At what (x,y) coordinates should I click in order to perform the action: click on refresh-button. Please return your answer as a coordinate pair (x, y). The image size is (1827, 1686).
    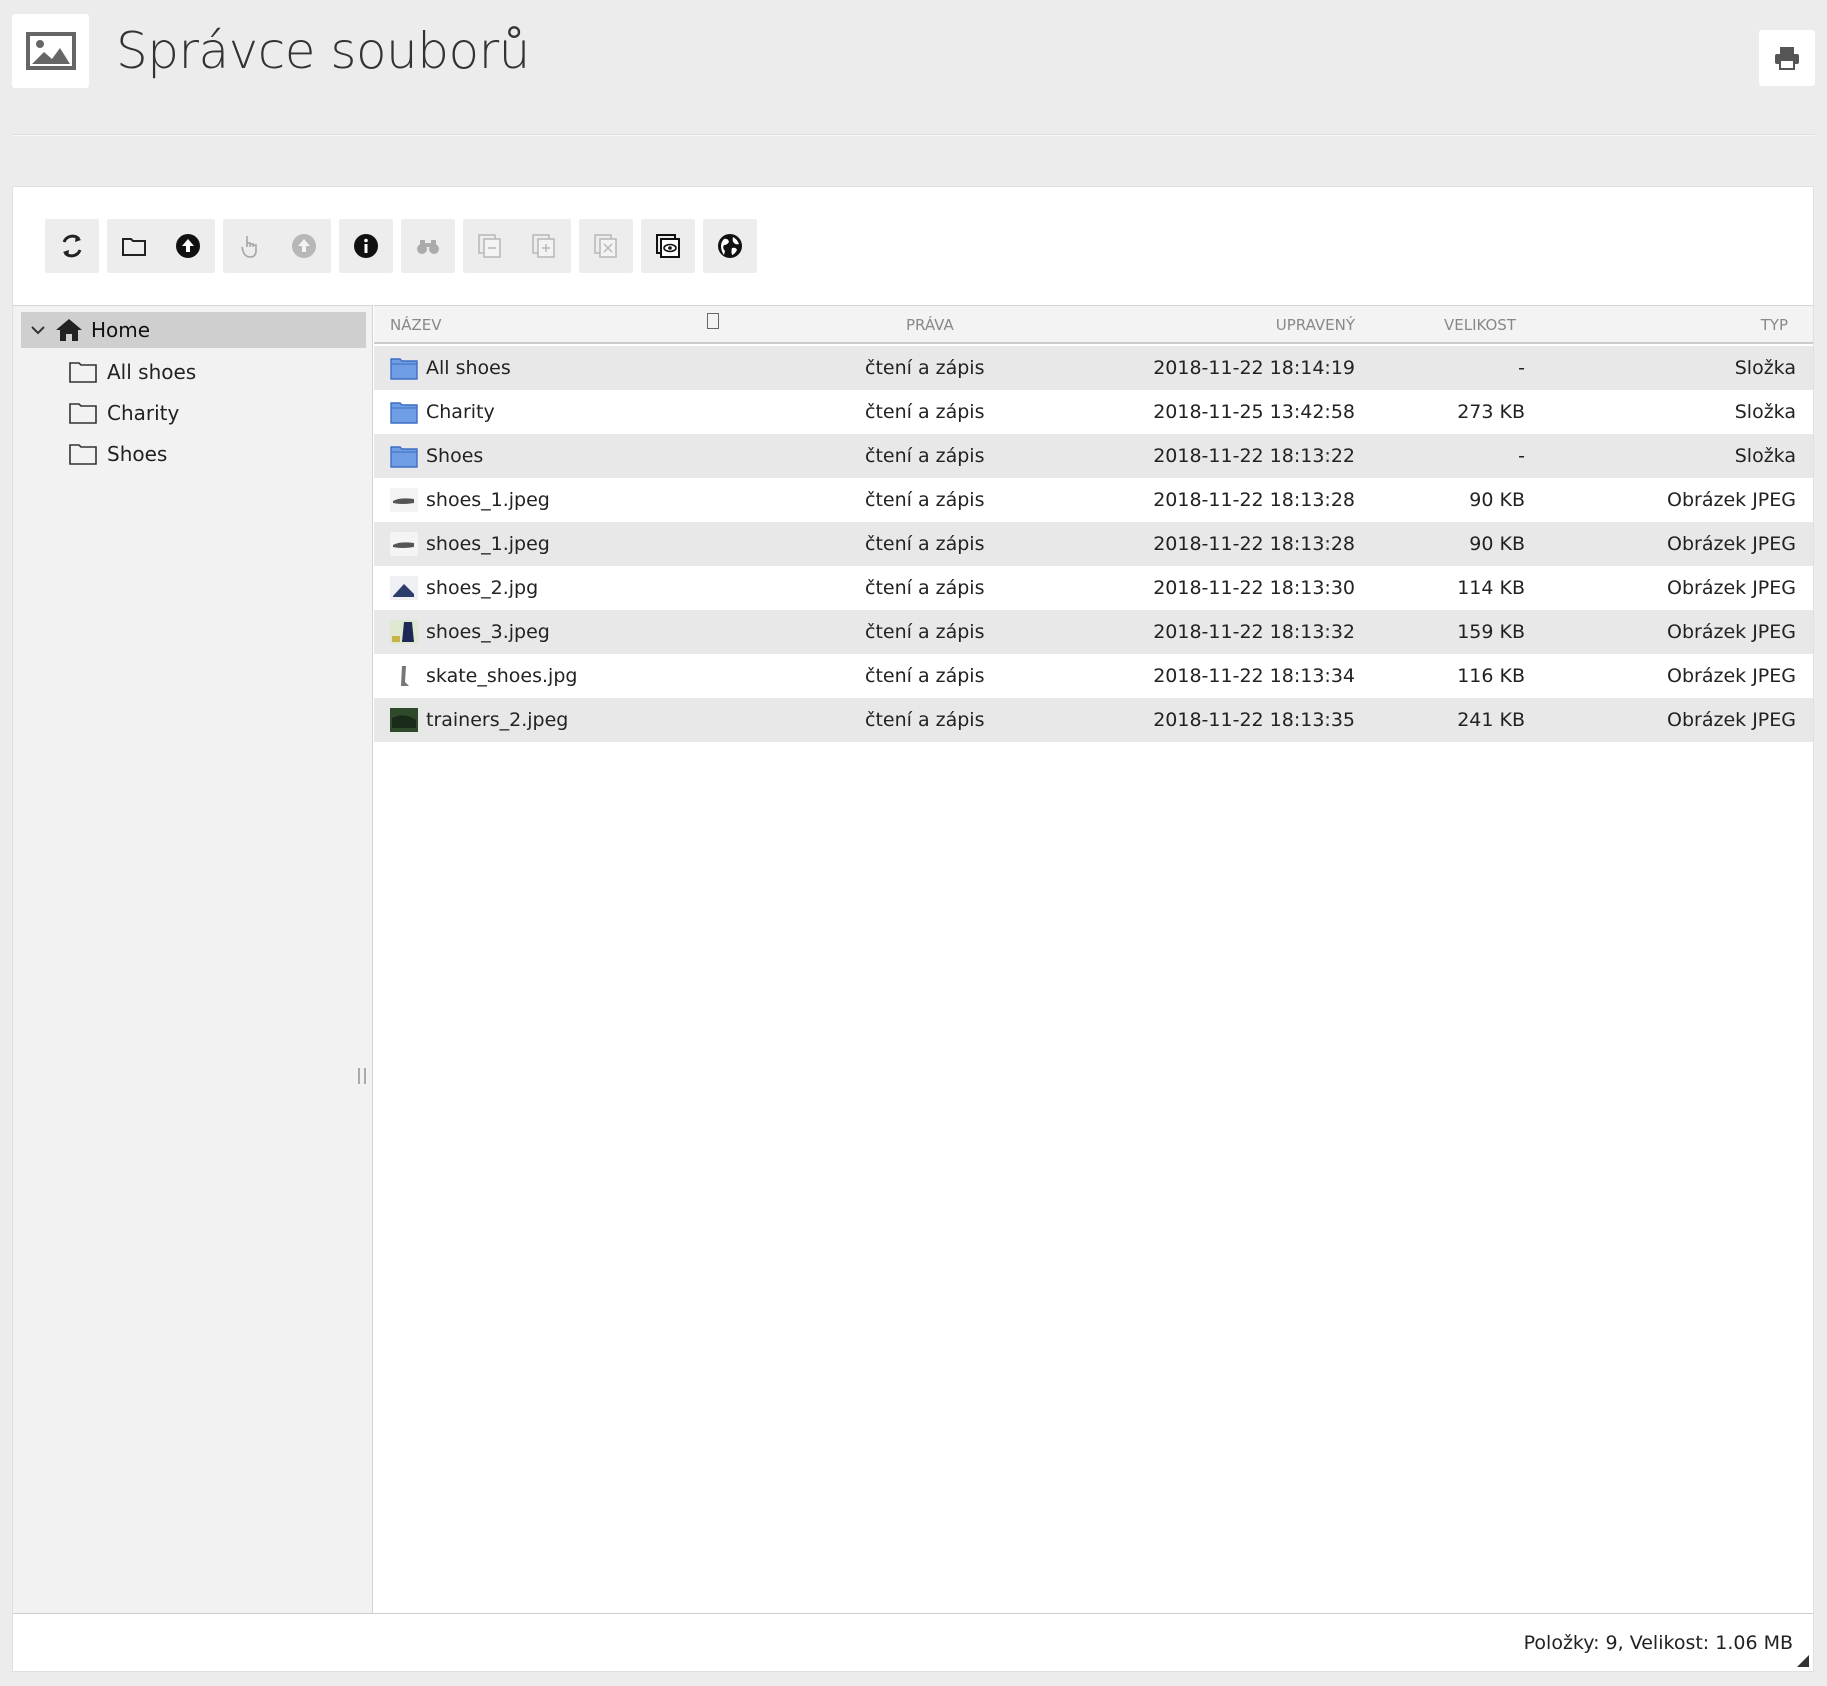
    Looking at the image, I should click on (72, 246).